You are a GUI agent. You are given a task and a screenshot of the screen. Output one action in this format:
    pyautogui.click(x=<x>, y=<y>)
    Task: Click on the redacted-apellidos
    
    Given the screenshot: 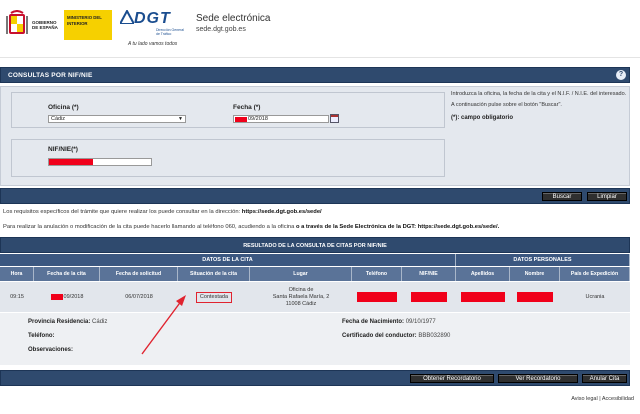 What is the action you would take?
    pyautogui.click(x=483, y=297)
    